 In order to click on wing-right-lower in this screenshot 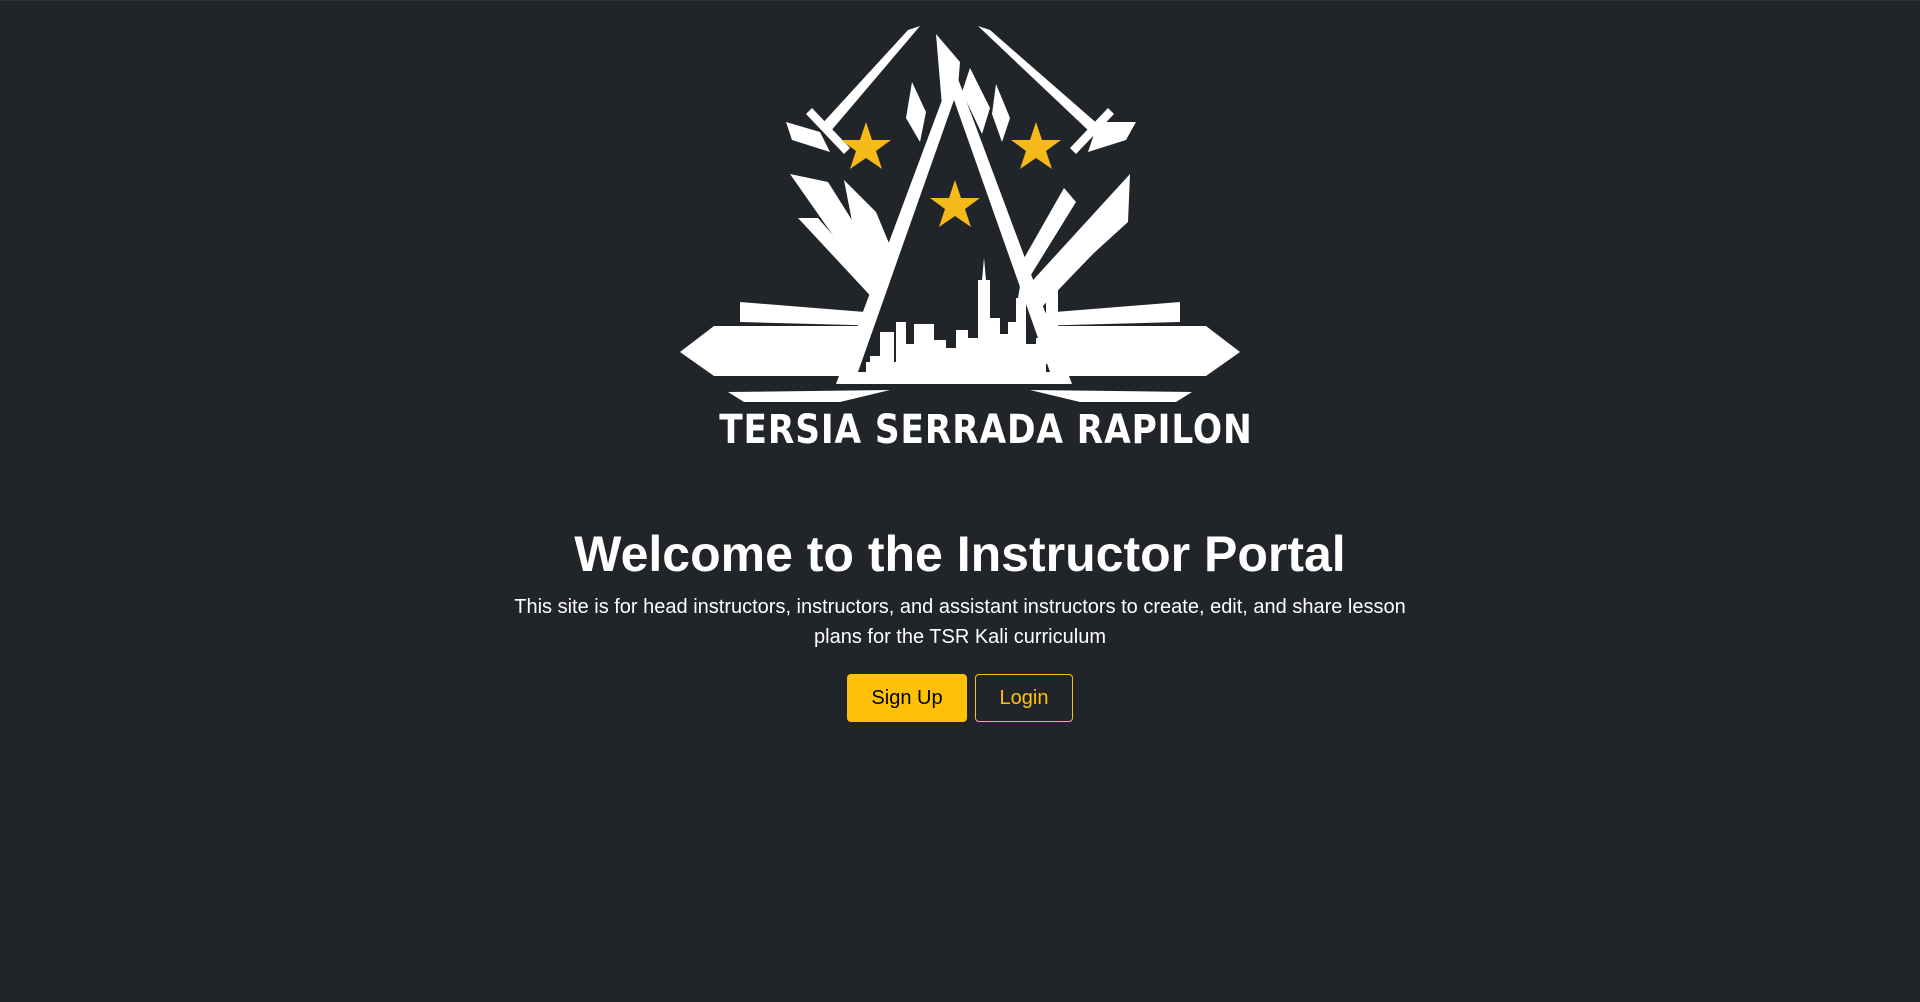, I will do `click(1111, 396)`.